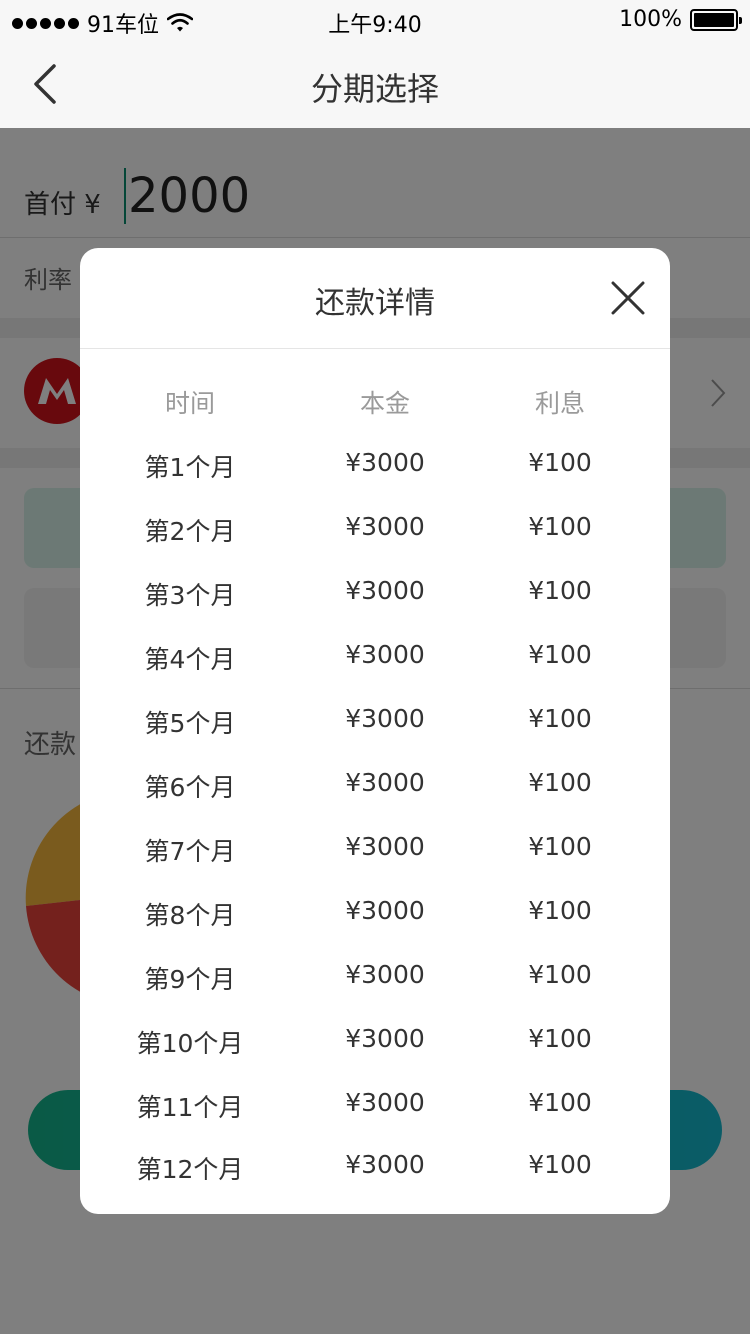 The height and width of the screenshot is (1334, 750). Describe the element at coordinates (559, 403) in the screenshot. I see `header-interest: 利息` at that location.